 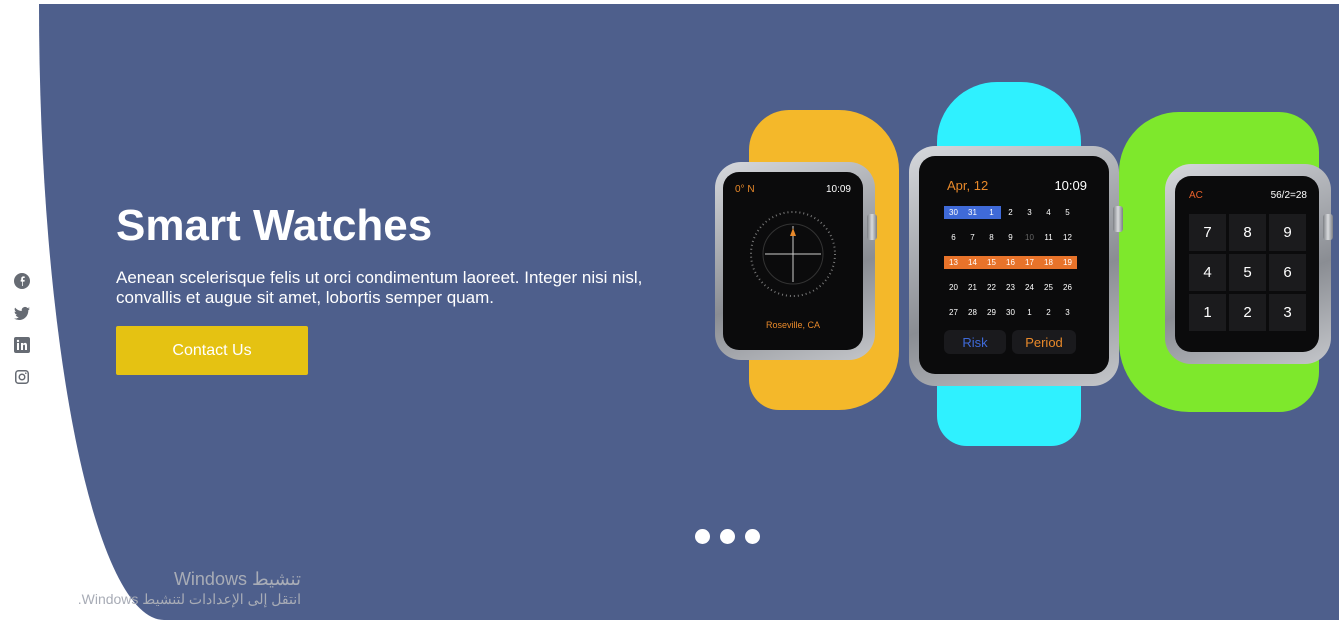 I want to click on calendar-day: 9, so click(x=1010, y=237).